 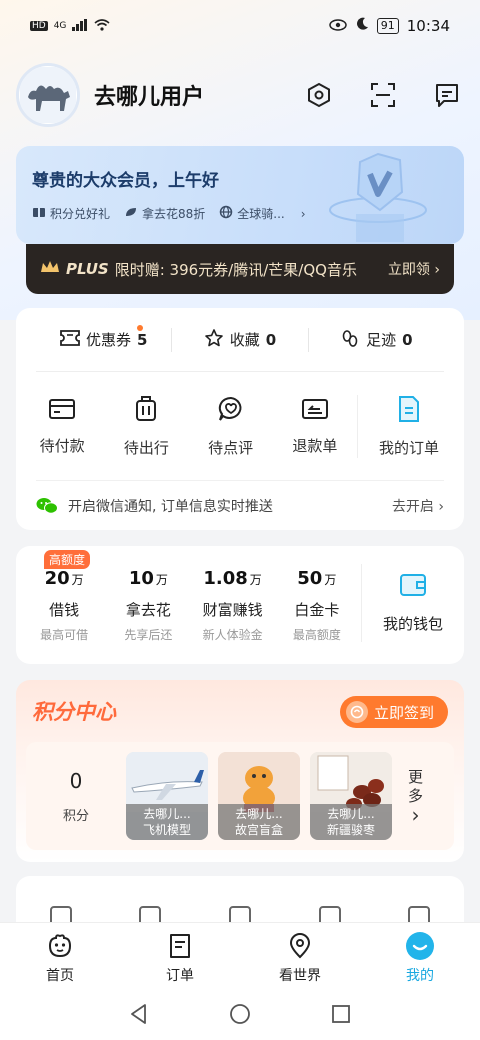 I want to click on refund-icon, so click(x=315, y=411).